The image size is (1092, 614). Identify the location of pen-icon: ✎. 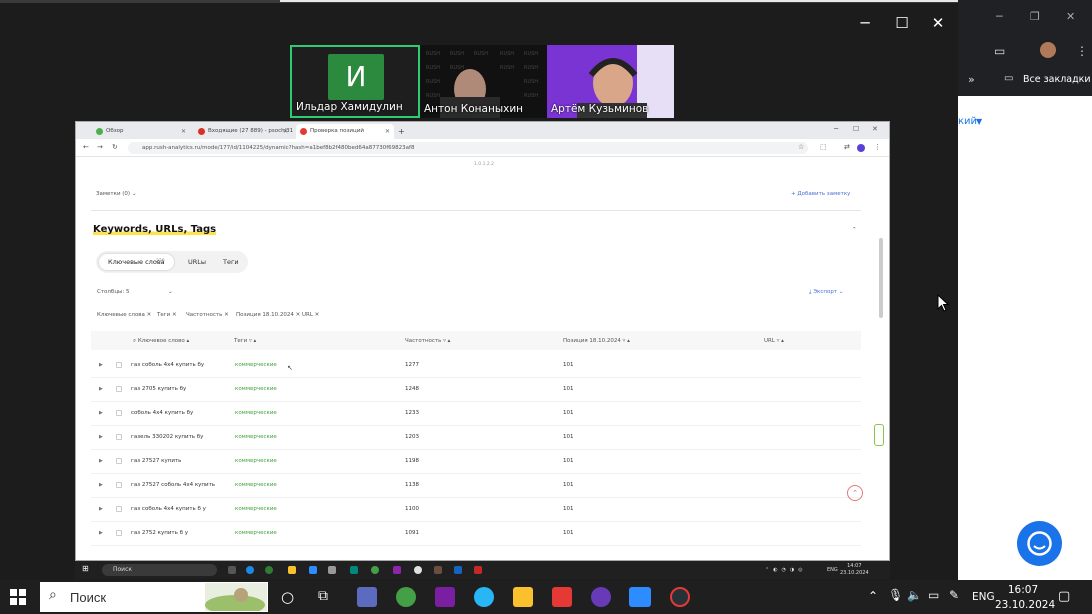
(954, 595).